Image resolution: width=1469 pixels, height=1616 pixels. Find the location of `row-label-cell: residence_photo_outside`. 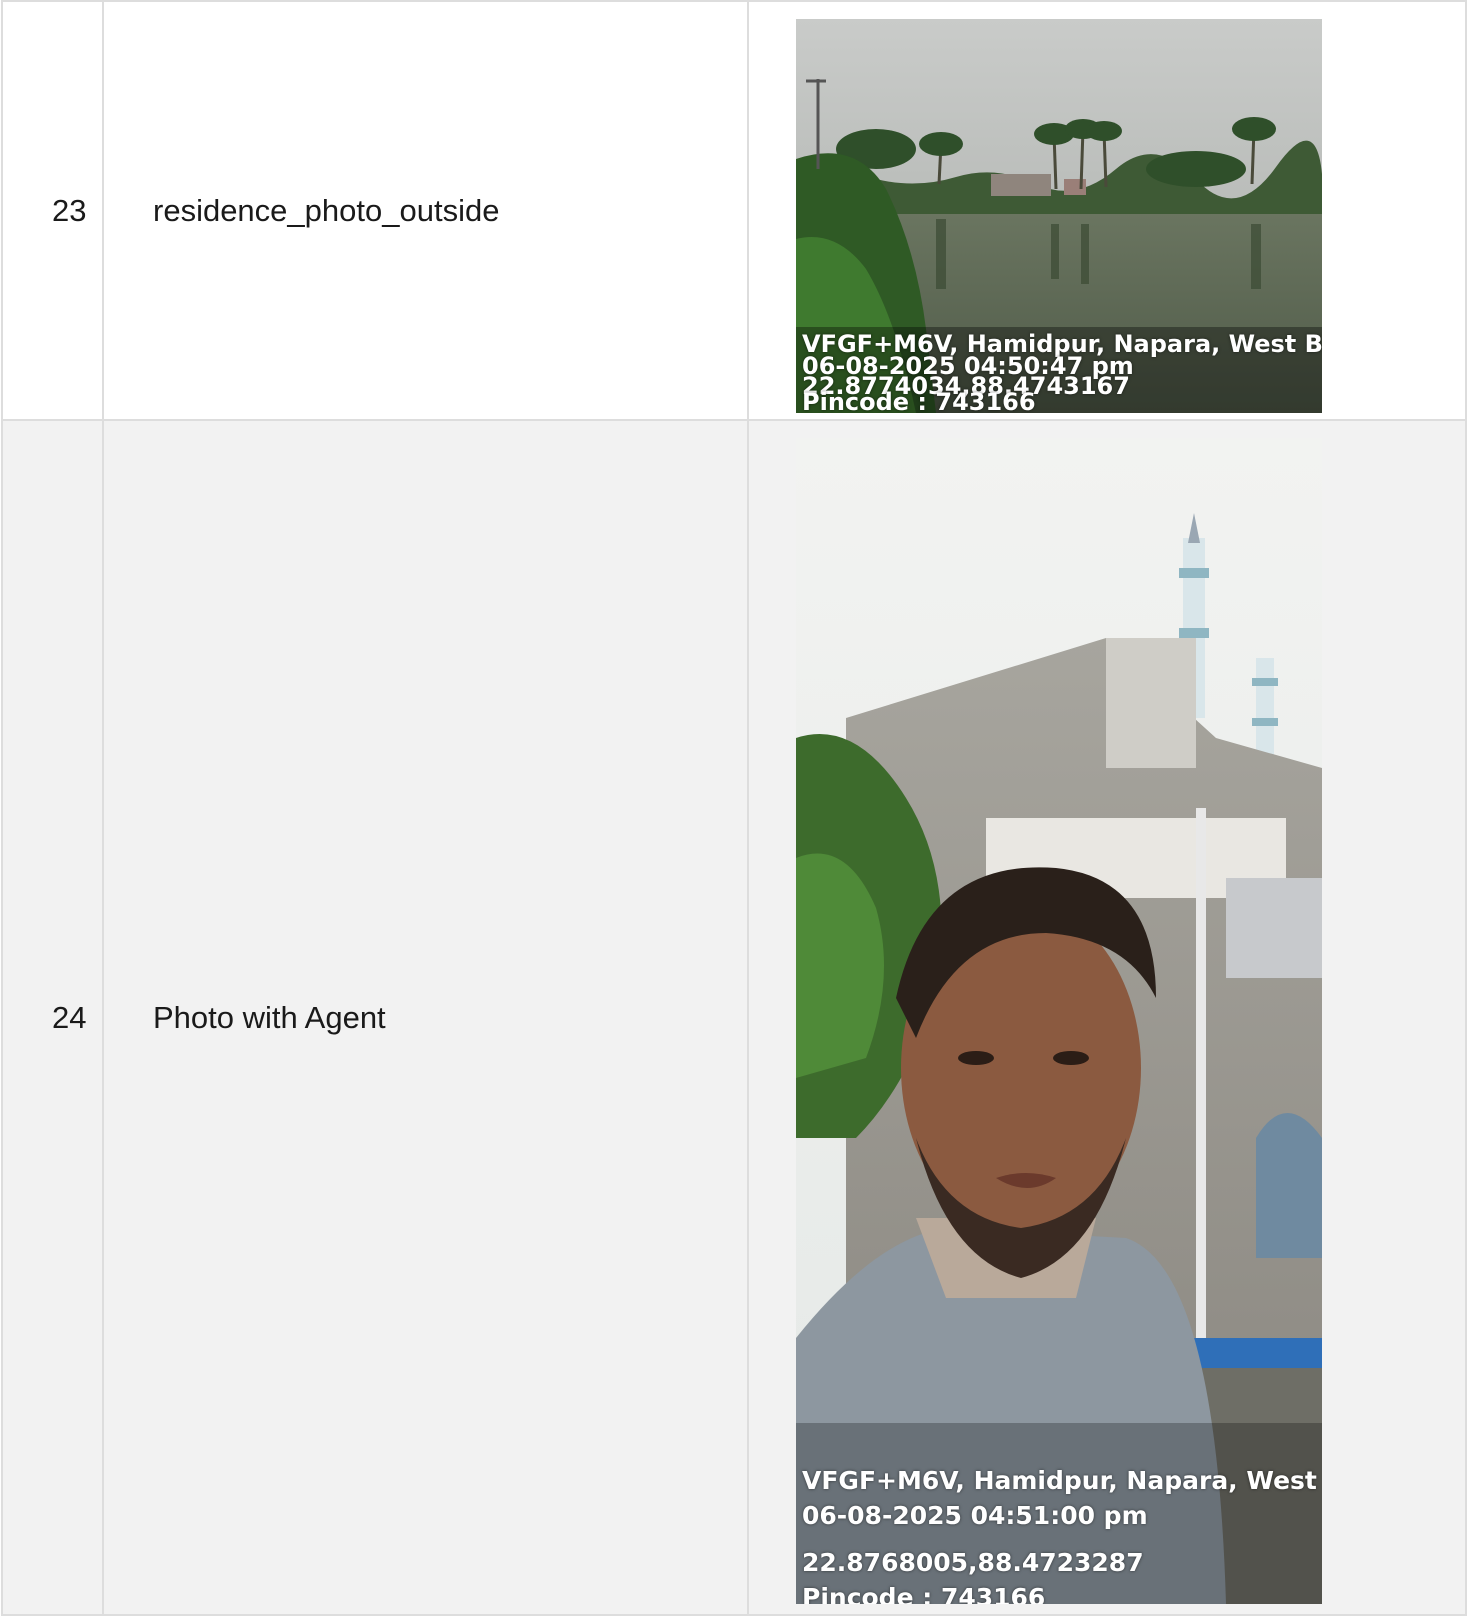

row-label-cell: residence_photo_outside is located at coordinates (426, 210).